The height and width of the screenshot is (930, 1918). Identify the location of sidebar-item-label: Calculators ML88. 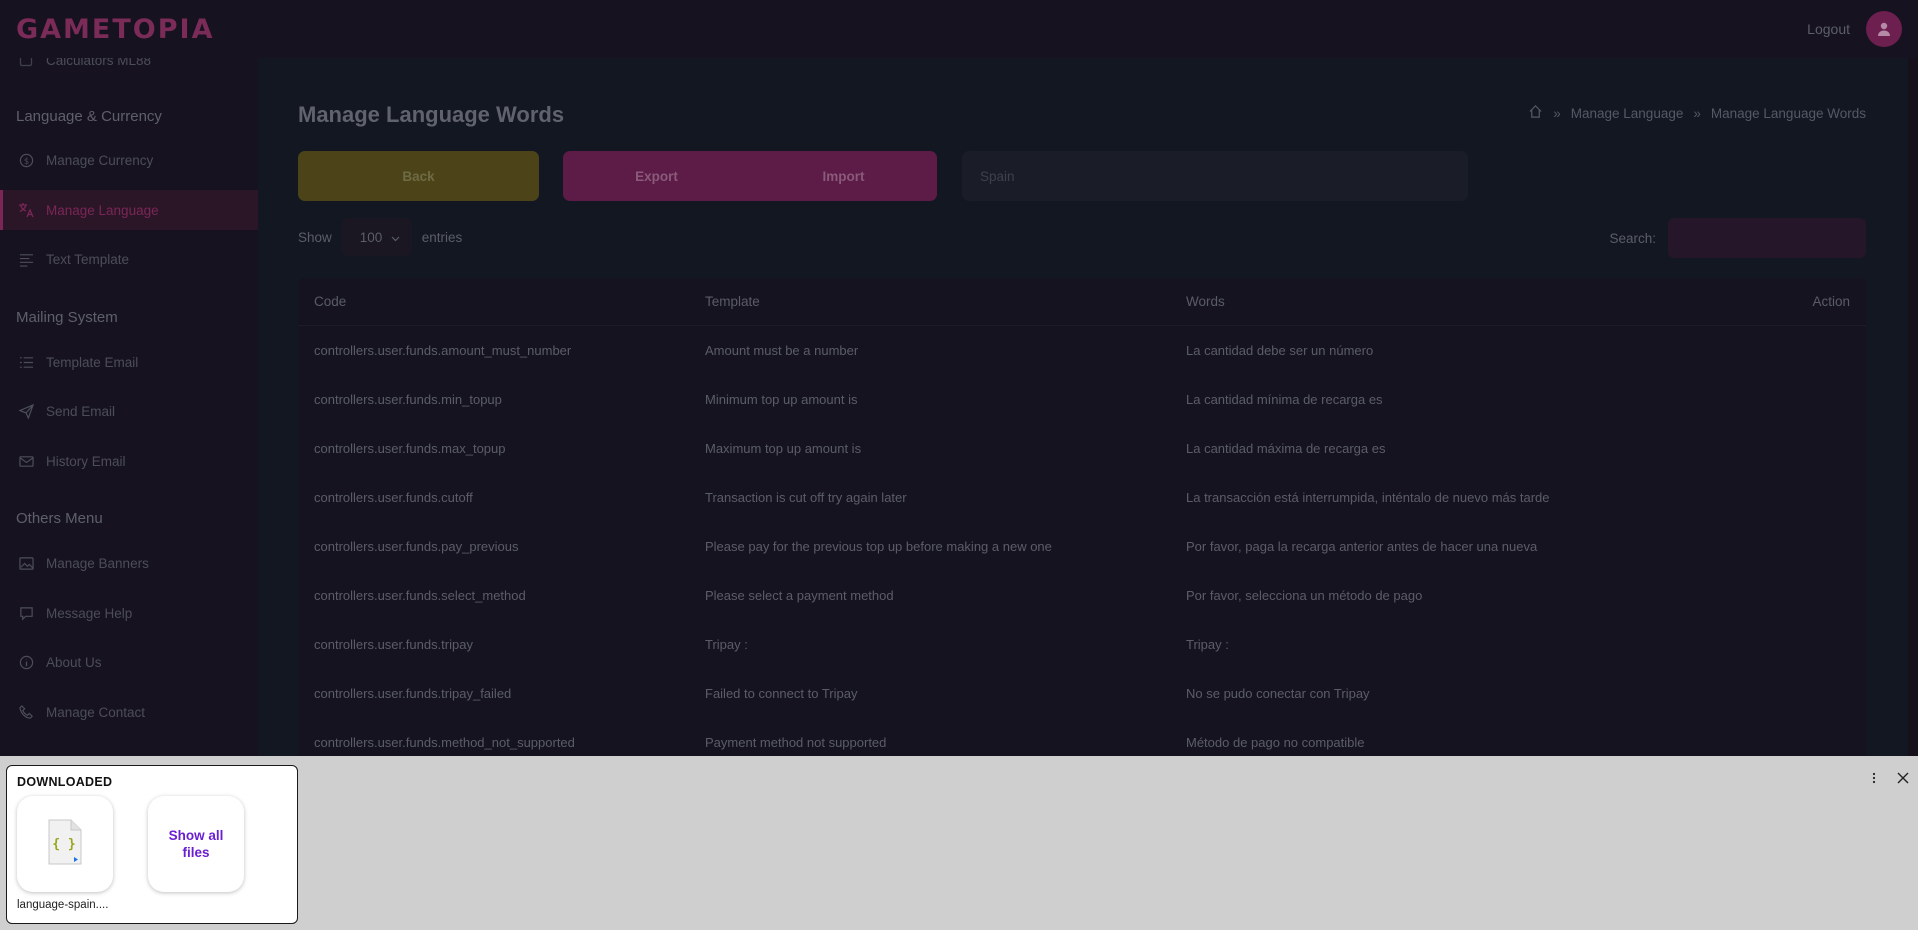
(99, 63).